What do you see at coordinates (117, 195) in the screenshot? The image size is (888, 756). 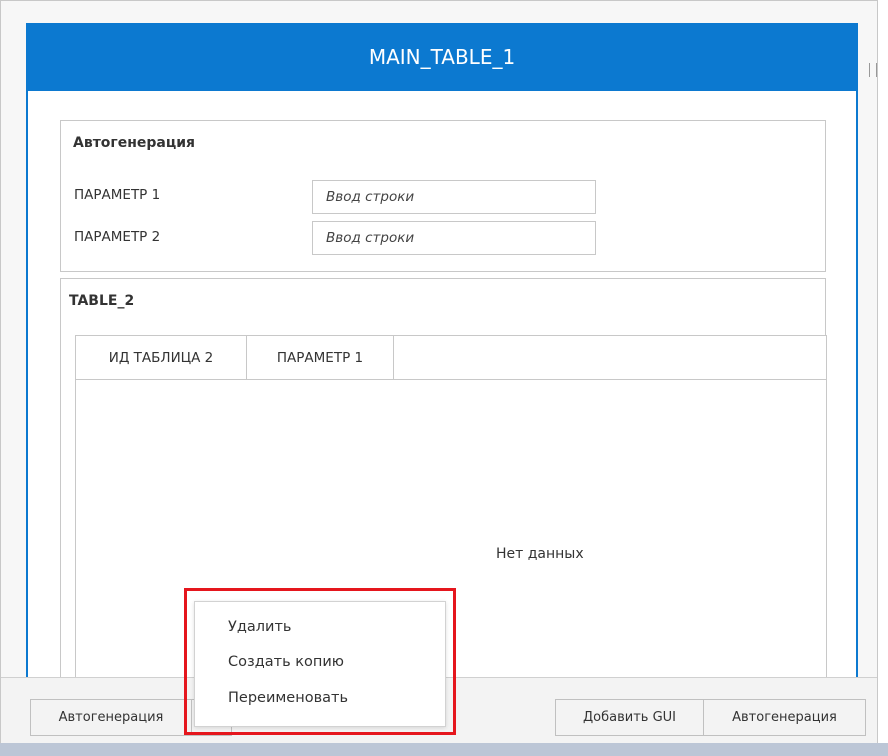 I see `param-1-label: ПАРАМЕТР 1` at bounding box center [117, 195].